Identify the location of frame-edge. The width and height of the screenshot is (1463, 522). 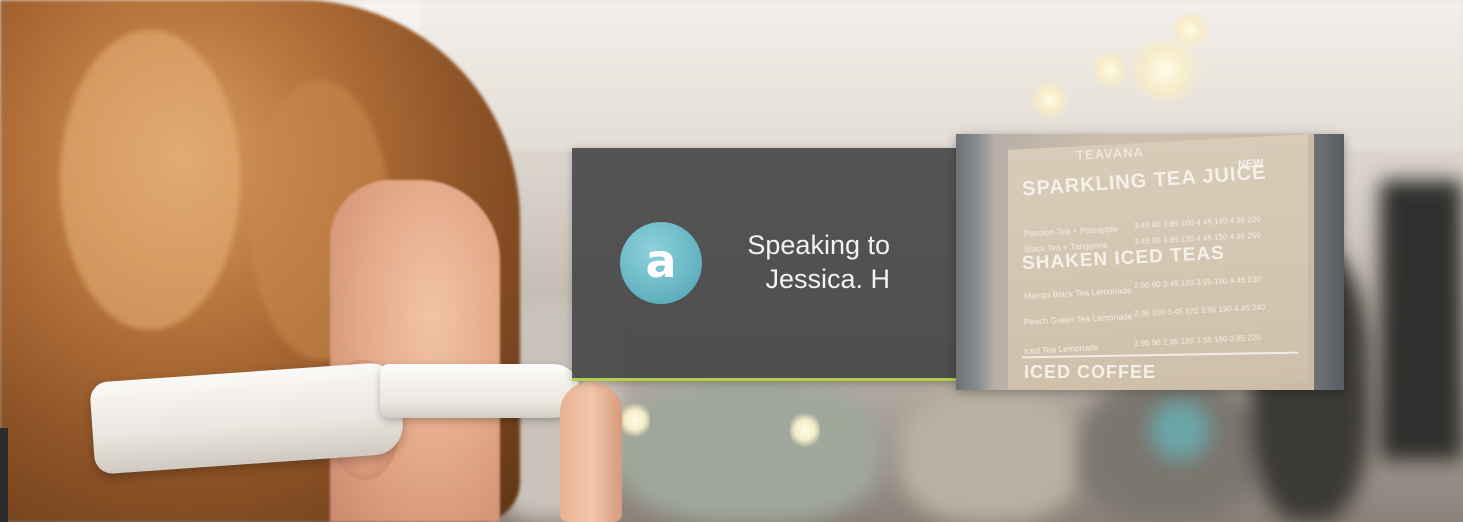
(4, 475).